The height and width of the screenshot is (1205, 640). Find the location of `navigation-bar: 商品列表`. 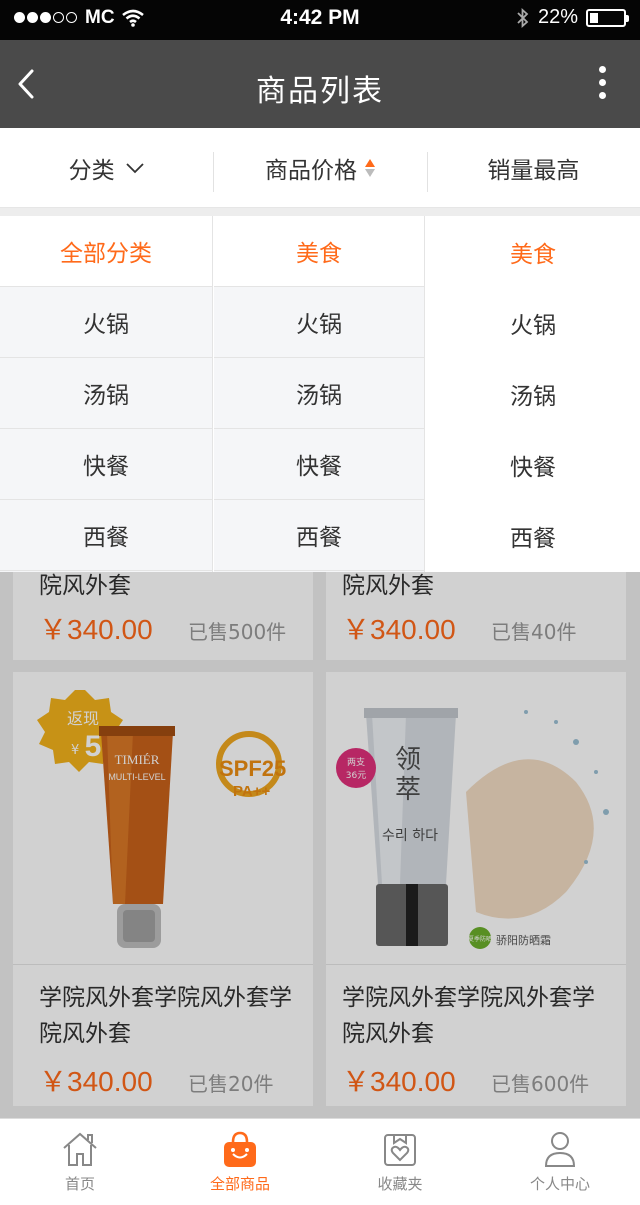

navigation-bar: 商品列表 is located at coordinates (320, 84).